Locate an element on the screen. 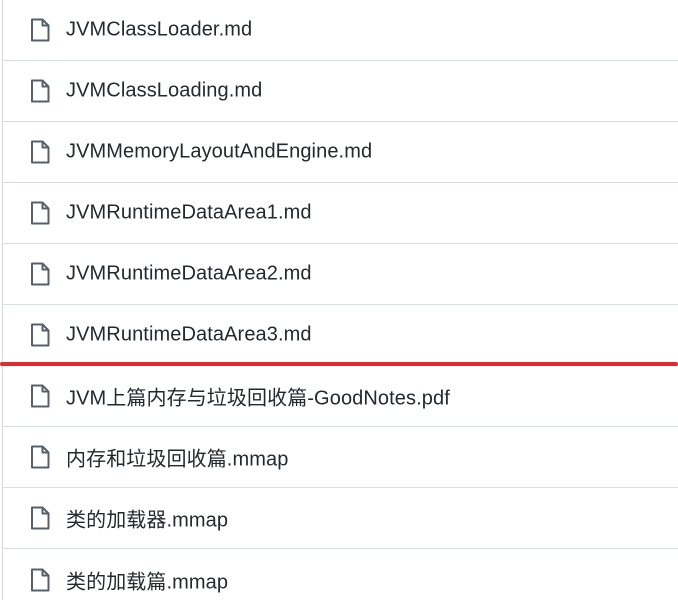 Image resolution: width=678 pixels, height=600 pixels. file-name-link: 类的加载器.mmap is located at coordinates (147, 518).